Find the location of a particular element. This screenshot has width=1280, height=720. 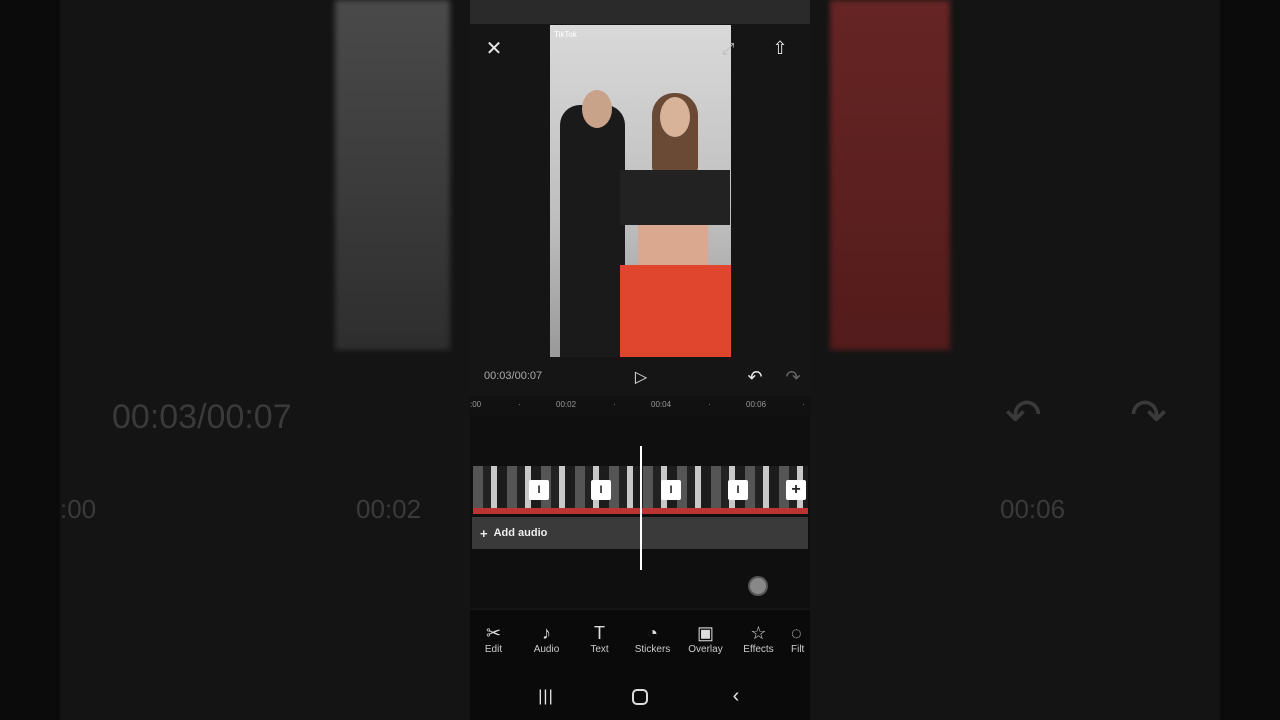

tool-label: Edit is located at coordinates (493, 649).